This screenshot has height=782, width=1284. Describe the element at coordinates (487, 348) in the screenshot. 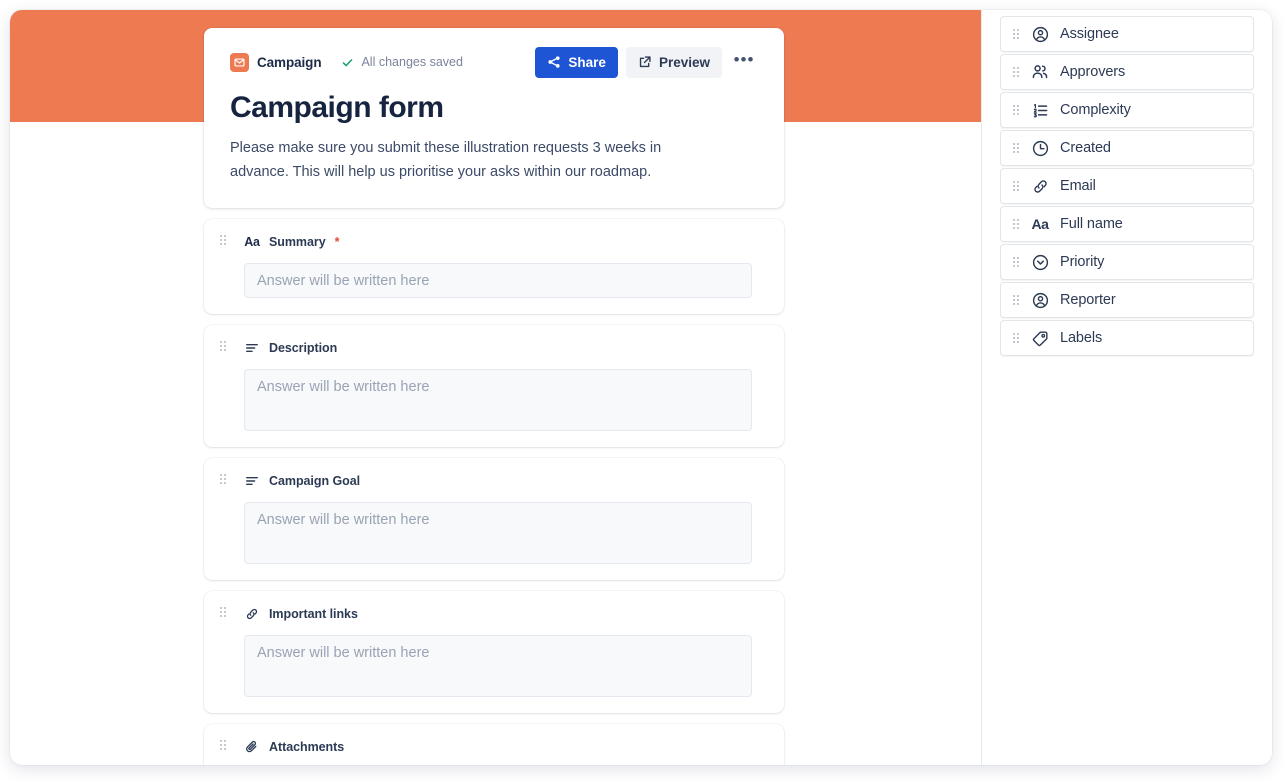

I see `field-header: Description` at that location.